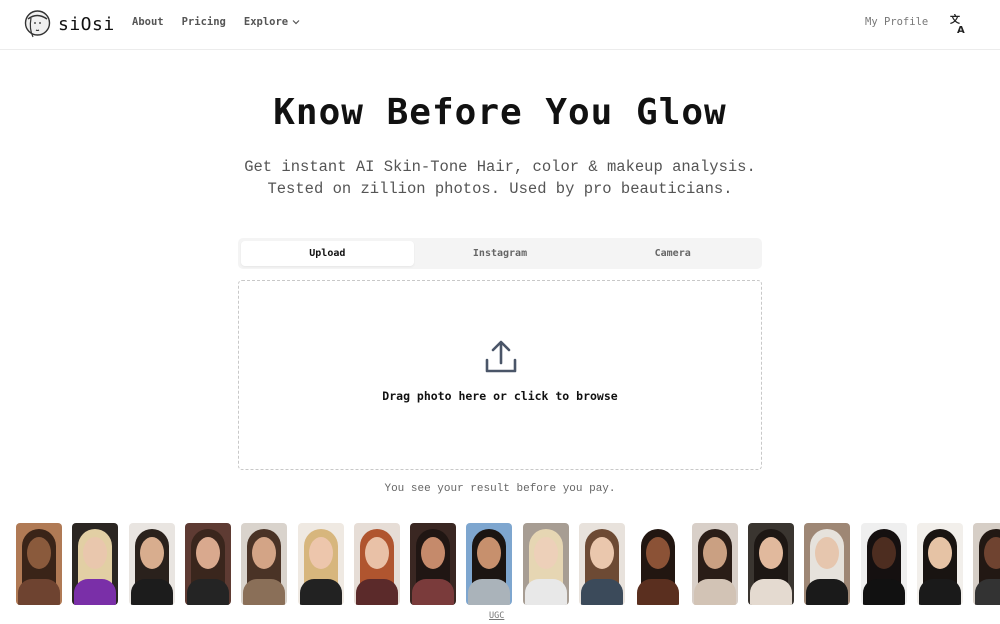  I want to click on source-tabs: Upload Instagram Camera, so click(500, 253).